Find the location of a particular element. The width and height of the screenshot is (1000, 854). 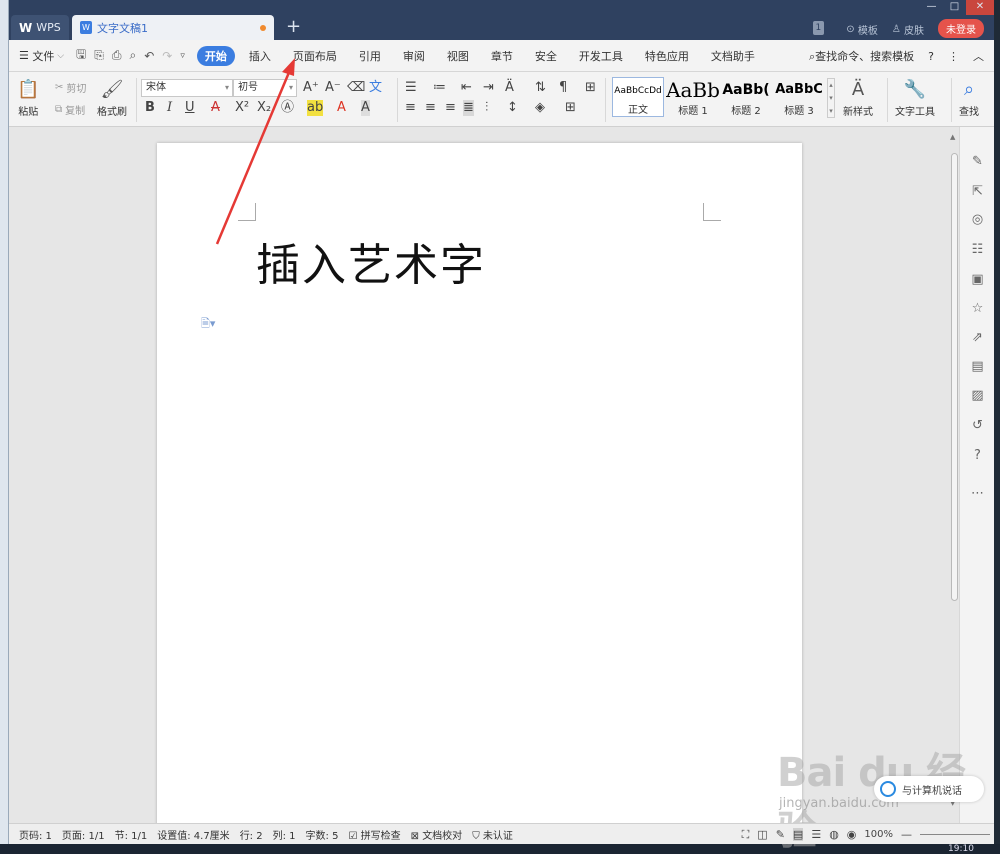

scroll-up-icon: ▲ is located at coordinates (952, 137).